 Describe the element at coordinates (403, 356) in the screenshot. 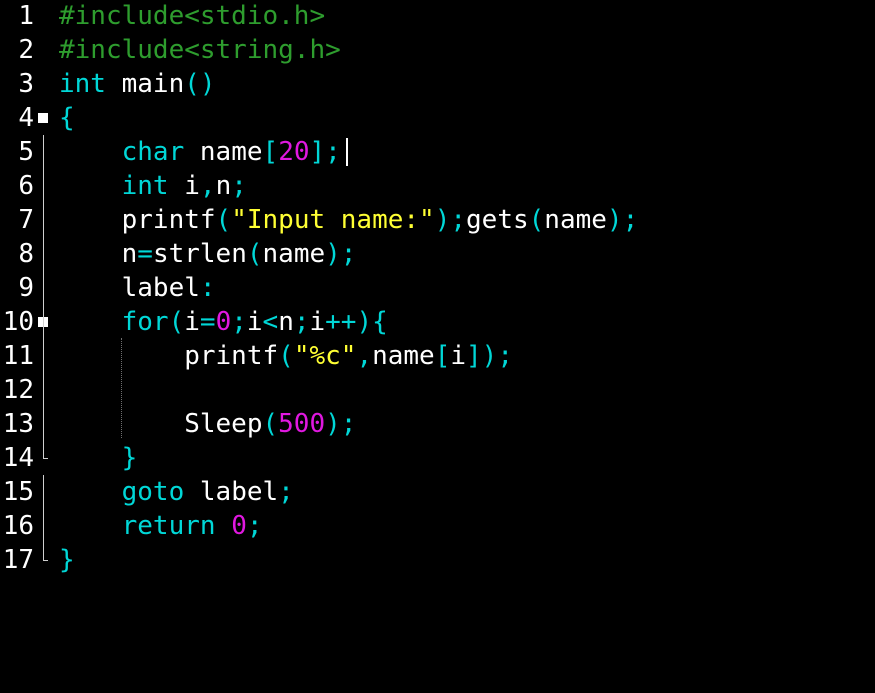

I see `code-token: name` at that location.